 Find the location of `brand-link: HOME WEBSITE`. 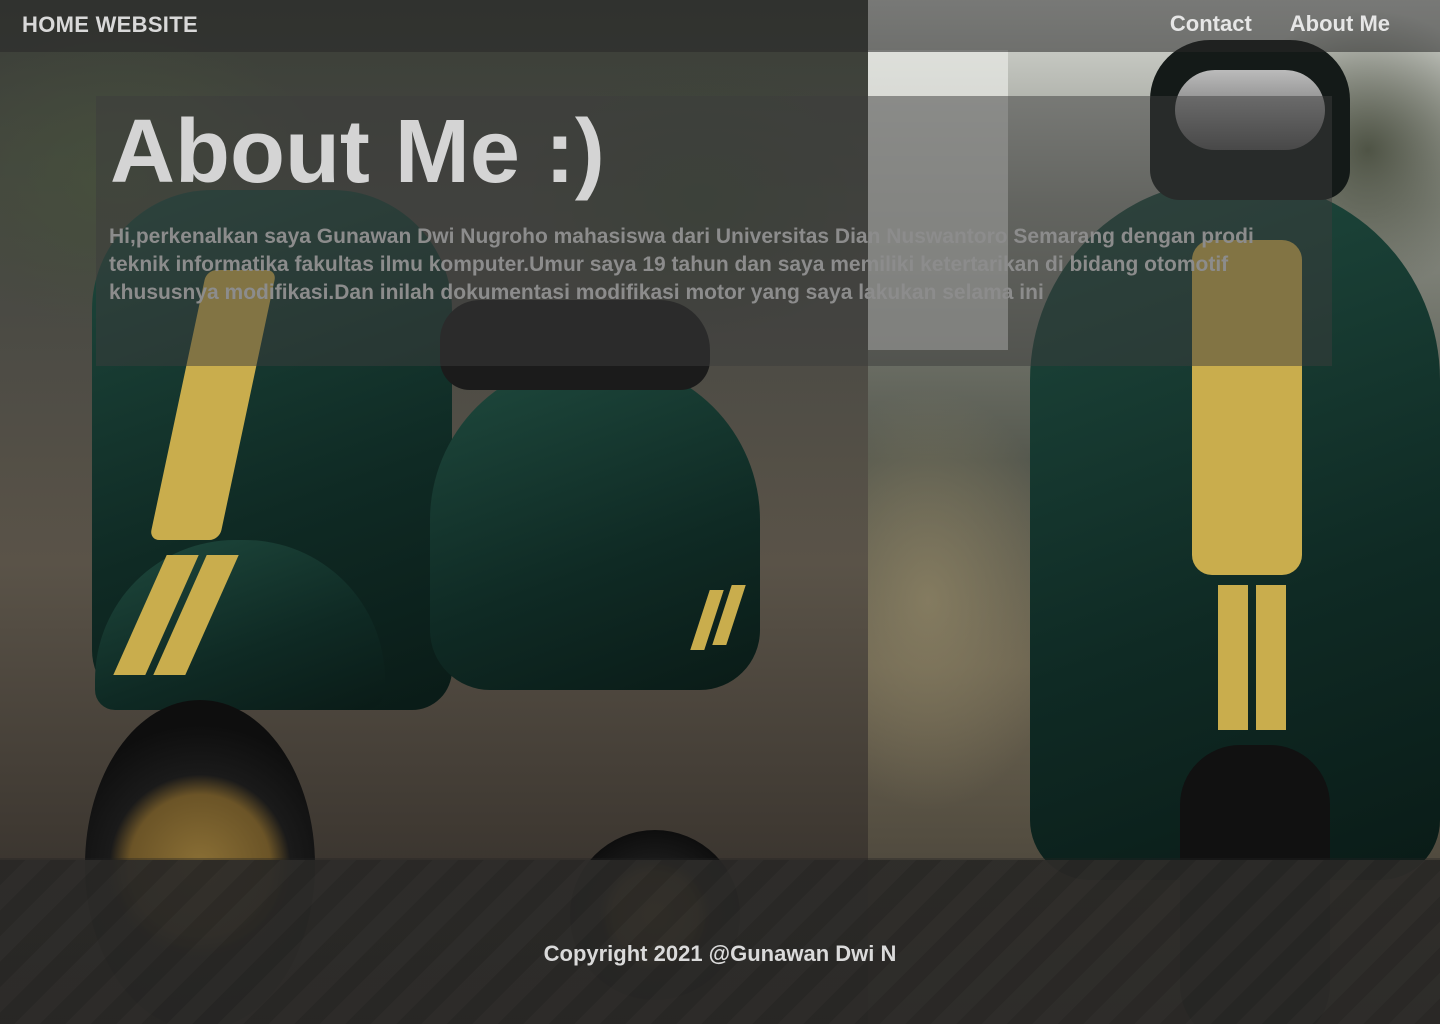

brand-link: HOME WEBSITE is located at coordinates (110, 25).